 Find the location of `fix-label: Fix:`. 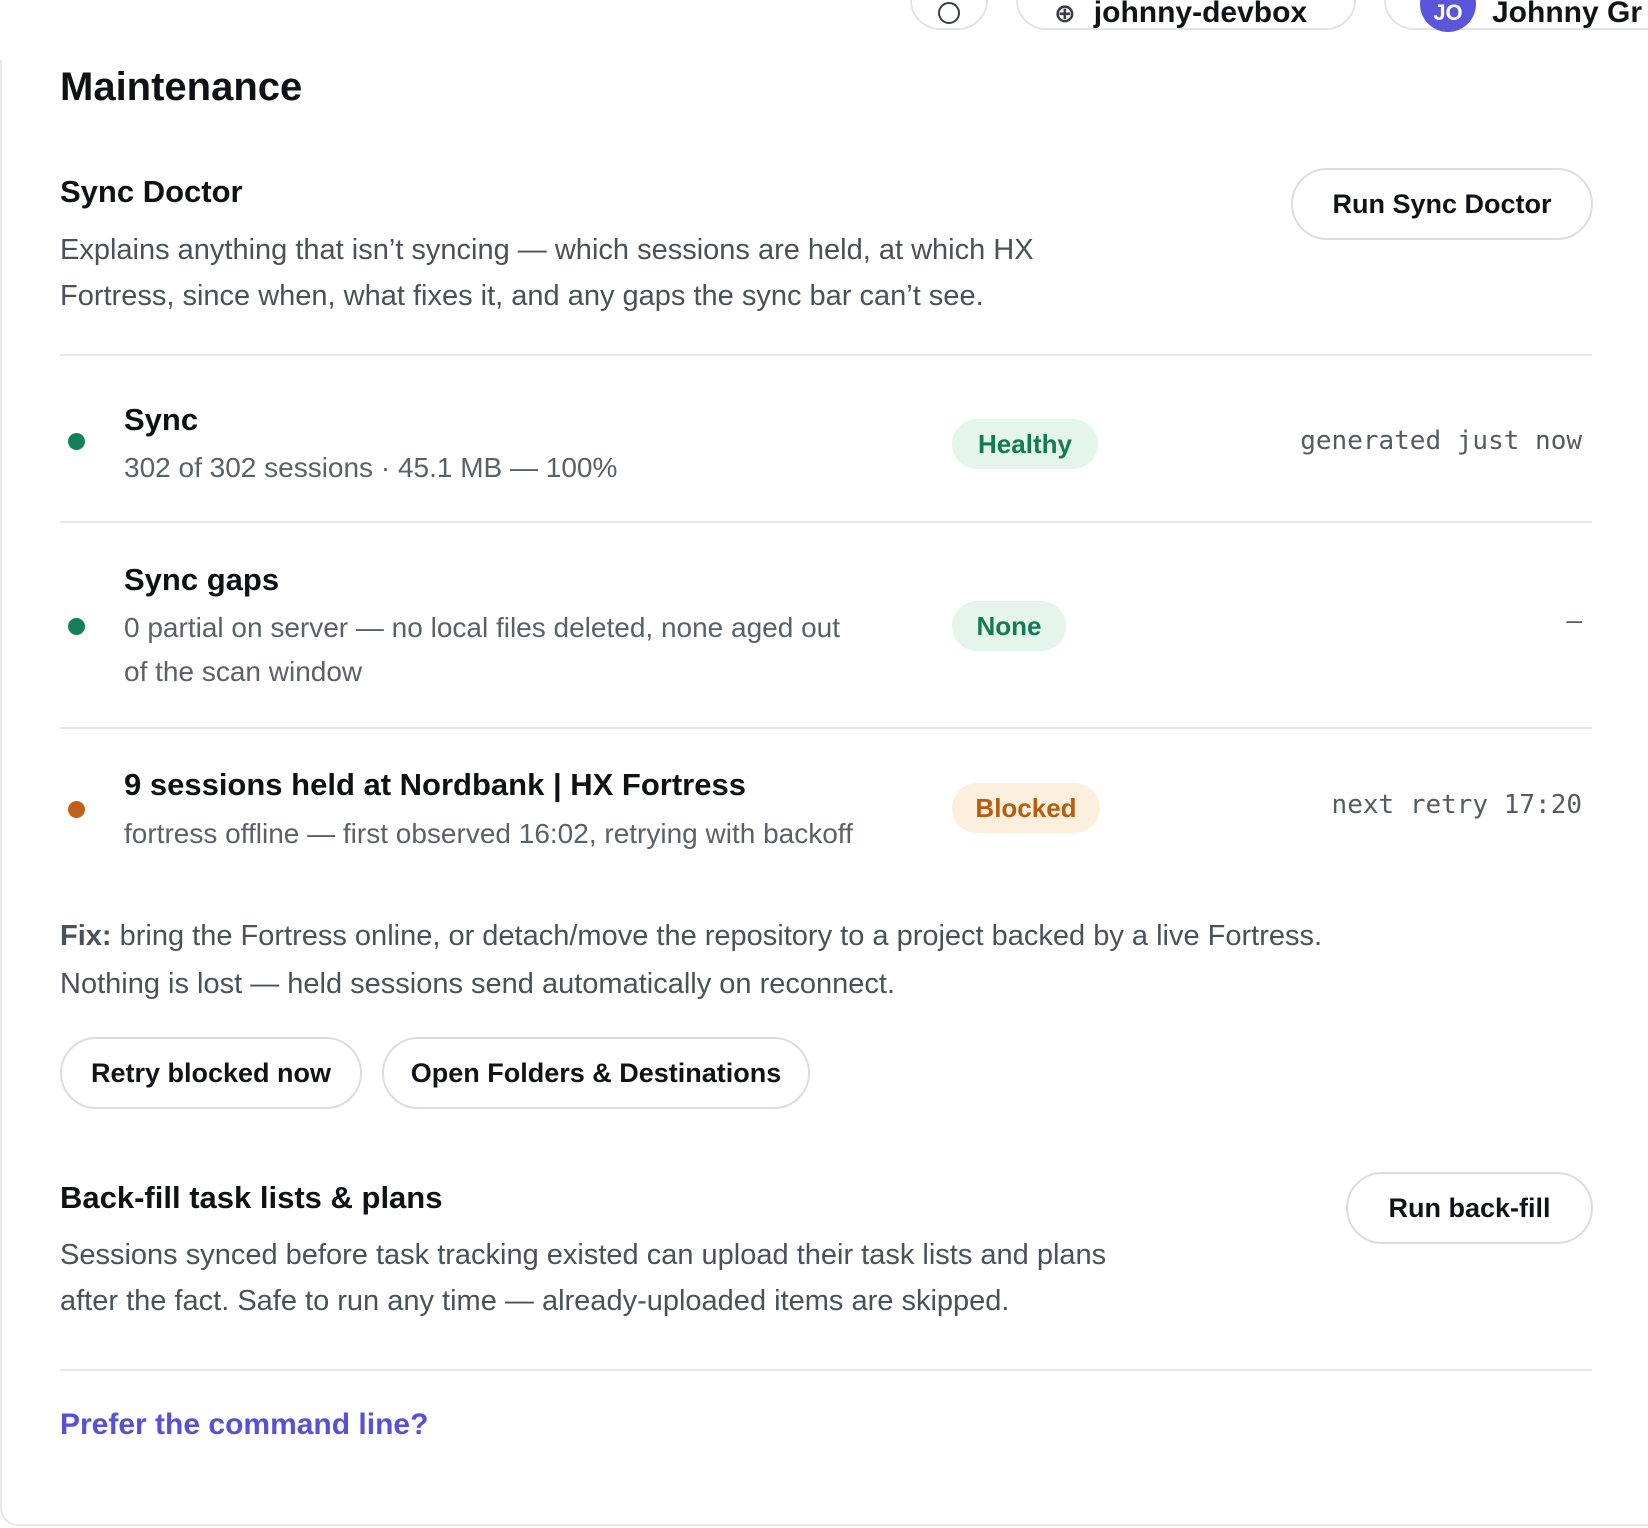

fix-label: Fix: is located at coordinates (86, 936).